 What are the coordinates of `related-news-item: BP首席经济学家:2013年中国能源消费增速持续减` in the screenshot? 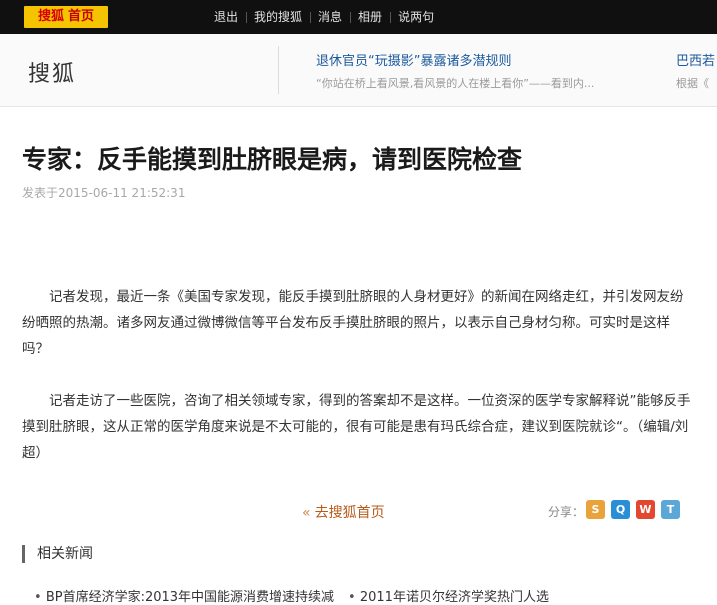 It's located at (184, 595).